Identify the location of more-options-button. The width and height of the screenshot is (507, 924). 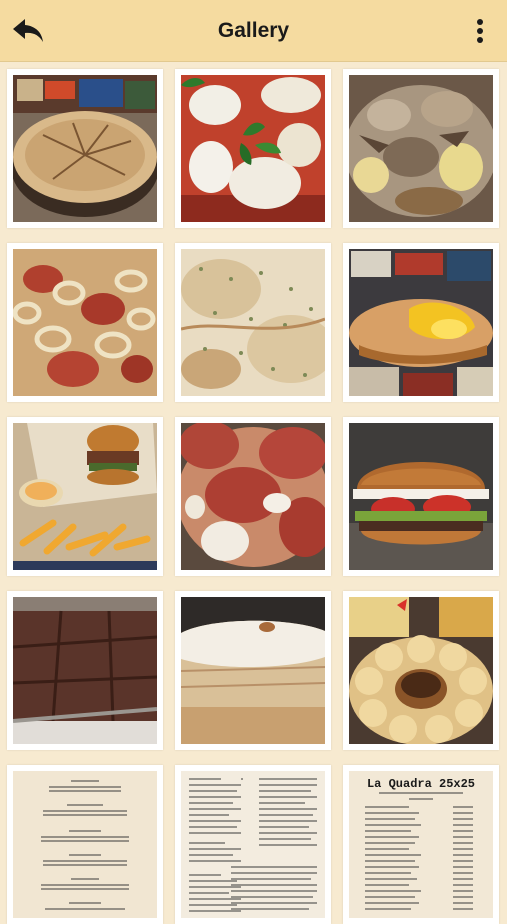
(480, 31).